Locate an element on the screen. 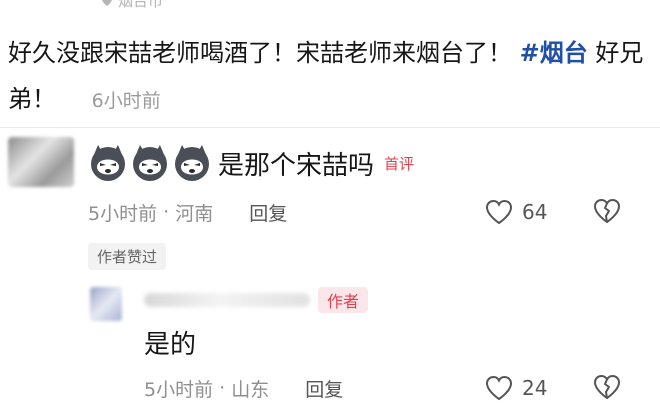  post-location-text: 烟台市 is located at coordinates (141, 5).